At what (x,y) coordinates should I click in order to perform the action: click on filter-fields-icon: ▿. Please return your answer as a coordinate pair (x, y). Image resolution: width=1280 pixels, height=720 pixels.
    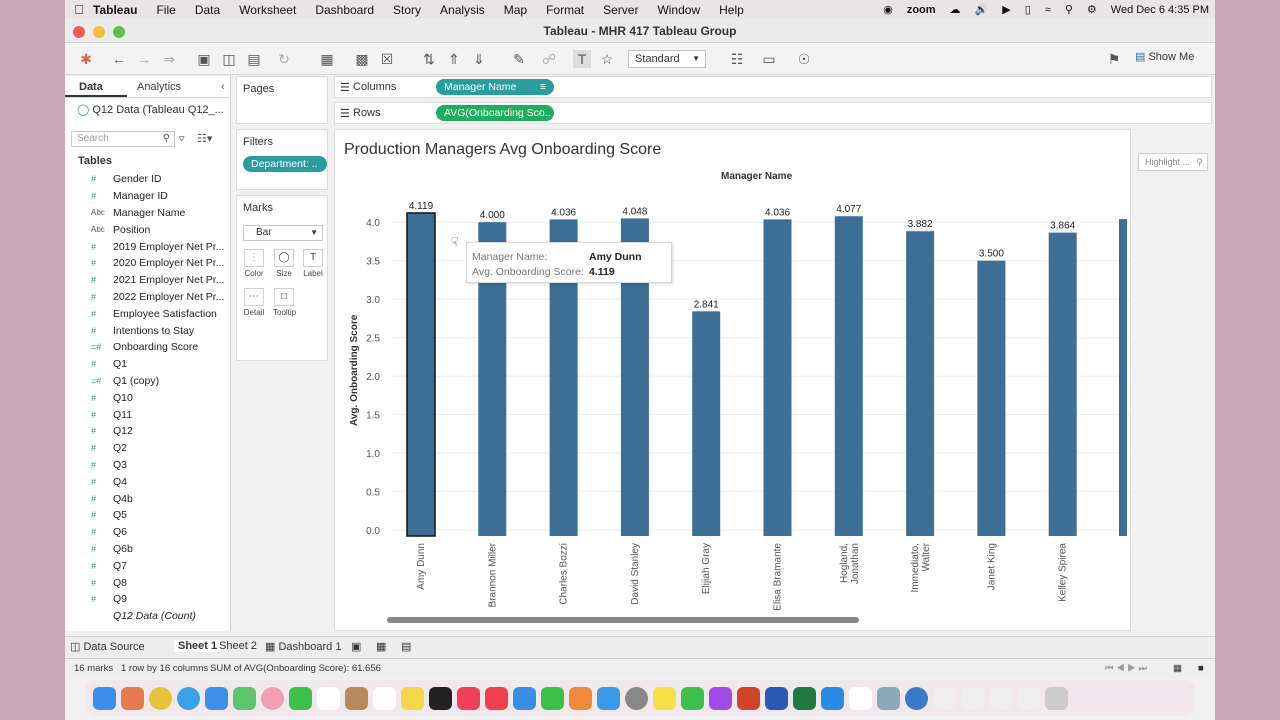
    Looking at the image, I should click on (182, 138).